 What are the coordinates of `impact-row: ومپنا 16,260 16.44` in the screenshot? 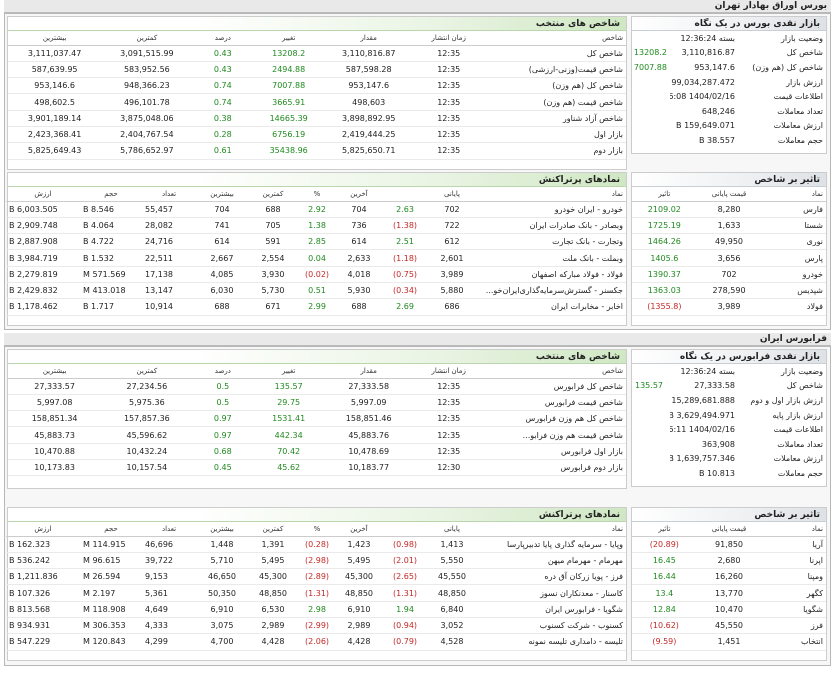 It's located at (729, 577).